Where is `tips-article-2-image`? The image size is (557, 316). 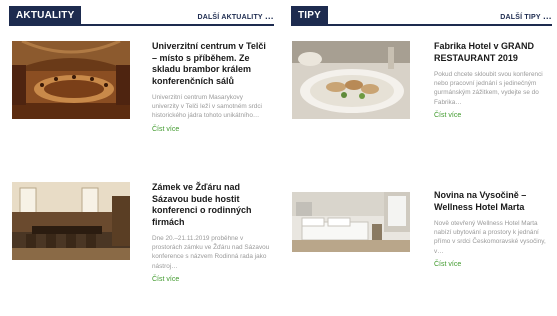
tips-article-2-image is located at coordinates (351, 222).